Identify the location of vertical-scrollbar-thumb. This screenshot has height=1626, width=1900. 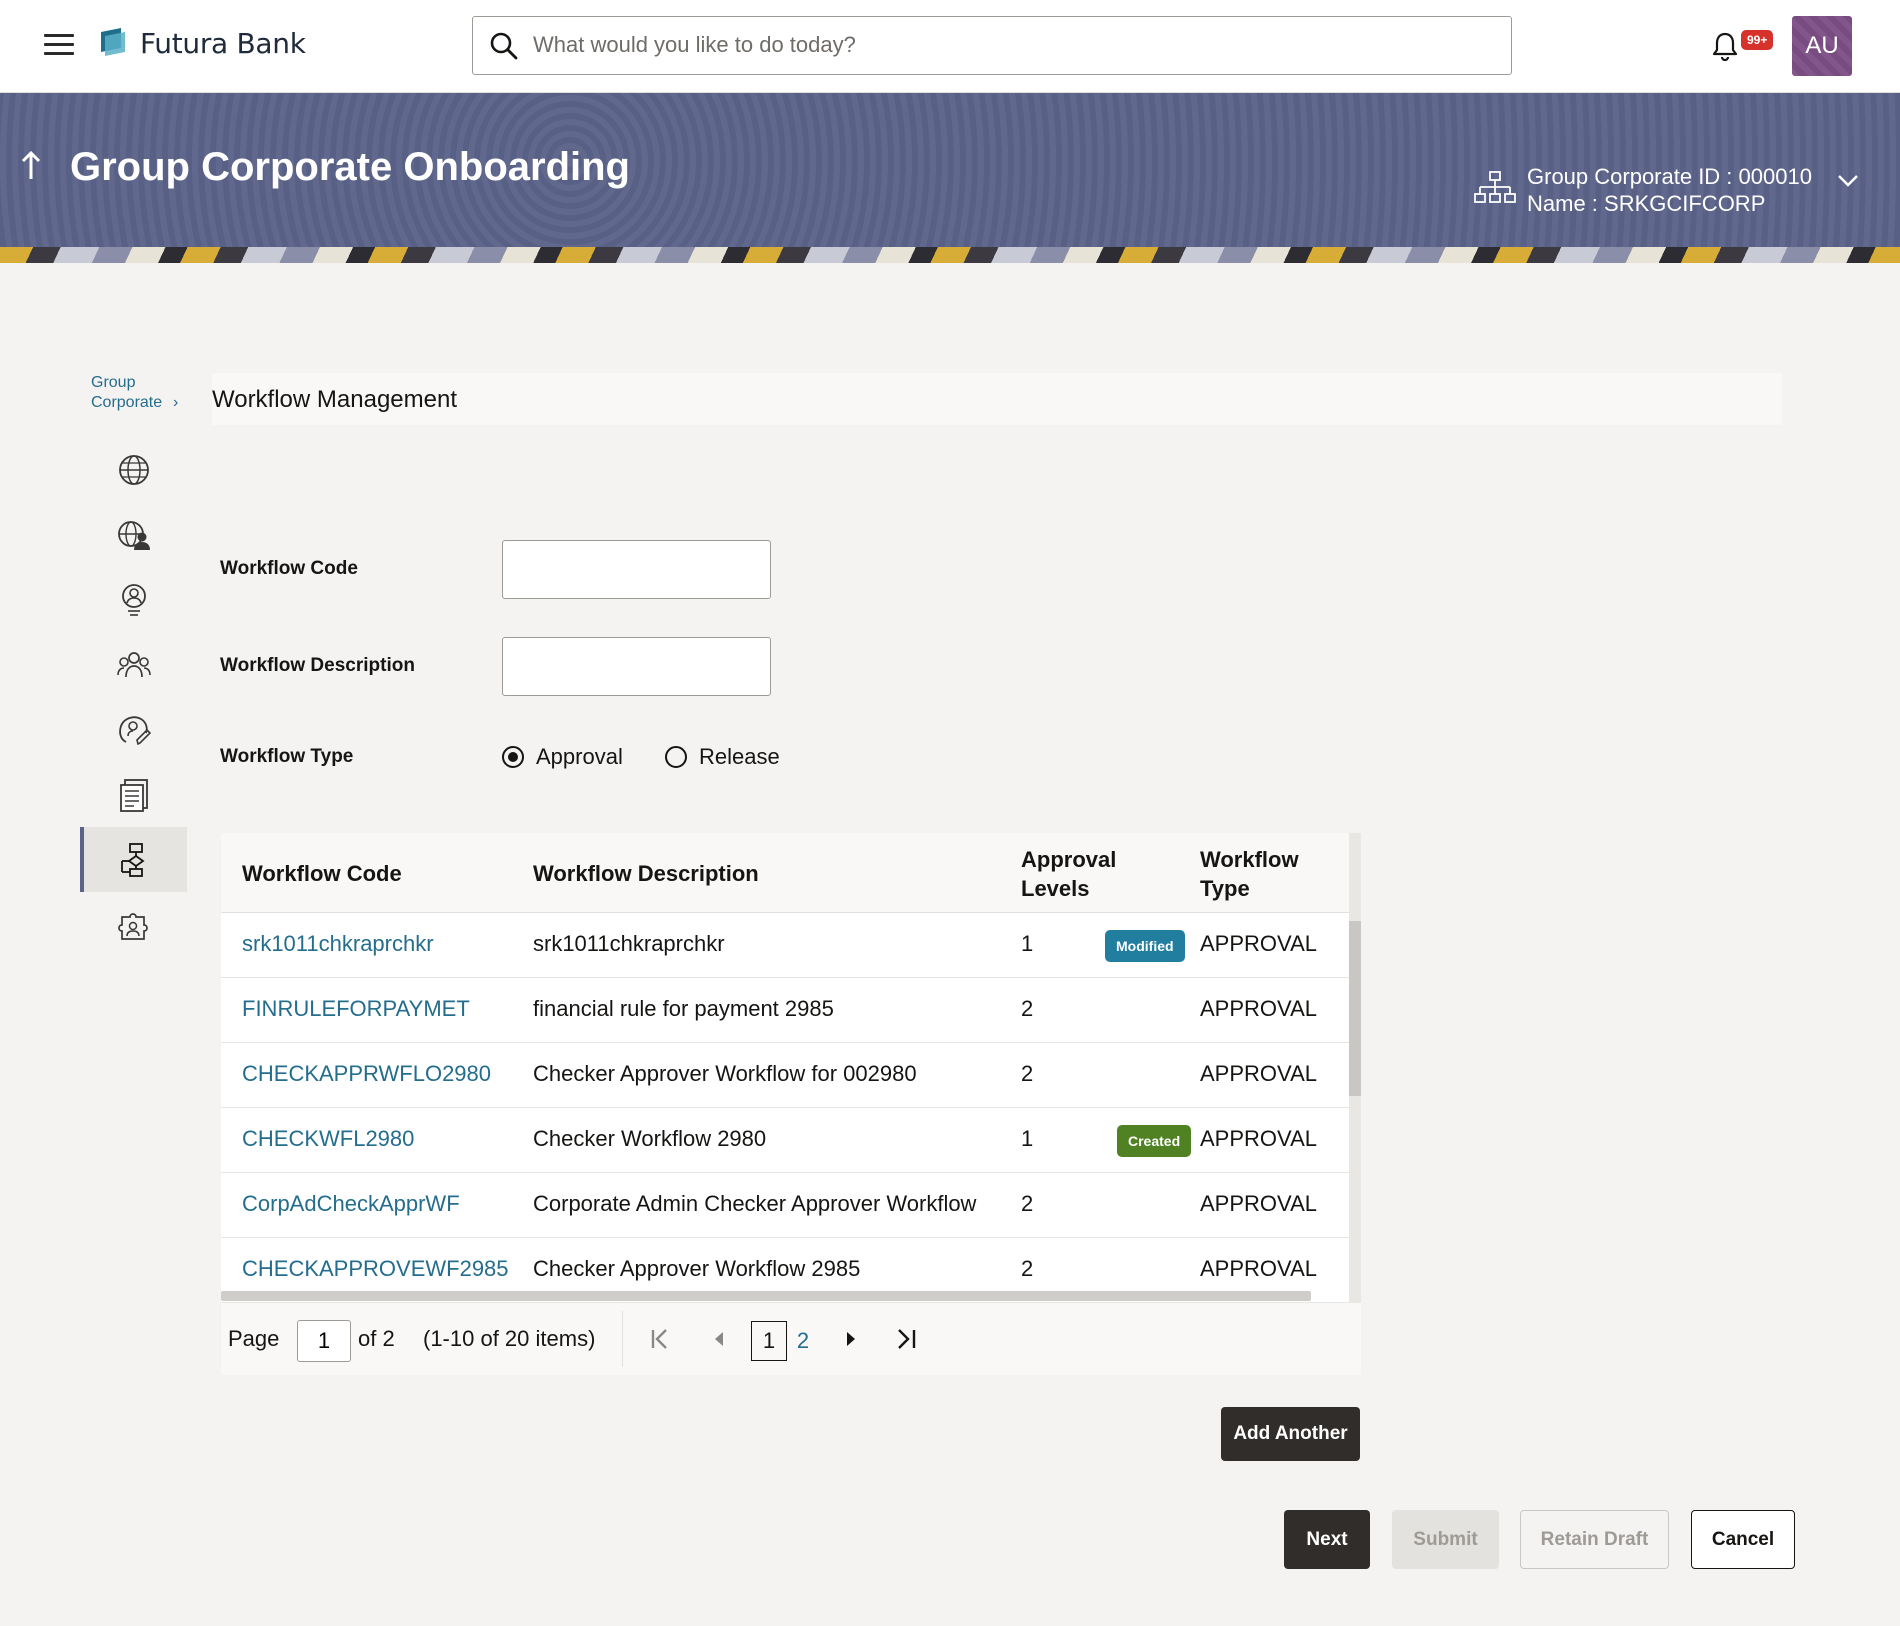
(1355, 1008).